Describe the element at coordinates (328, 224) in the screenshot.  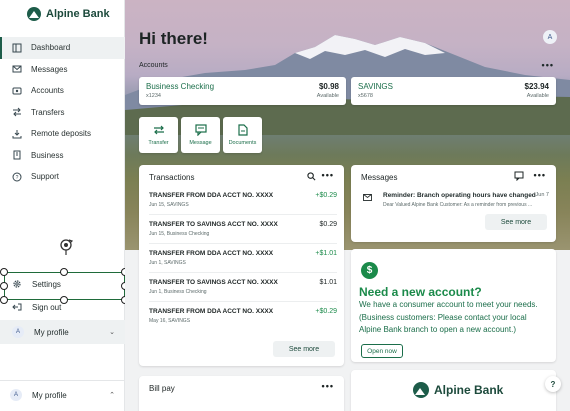
I see `transaction-amount: $0.29` at that location.